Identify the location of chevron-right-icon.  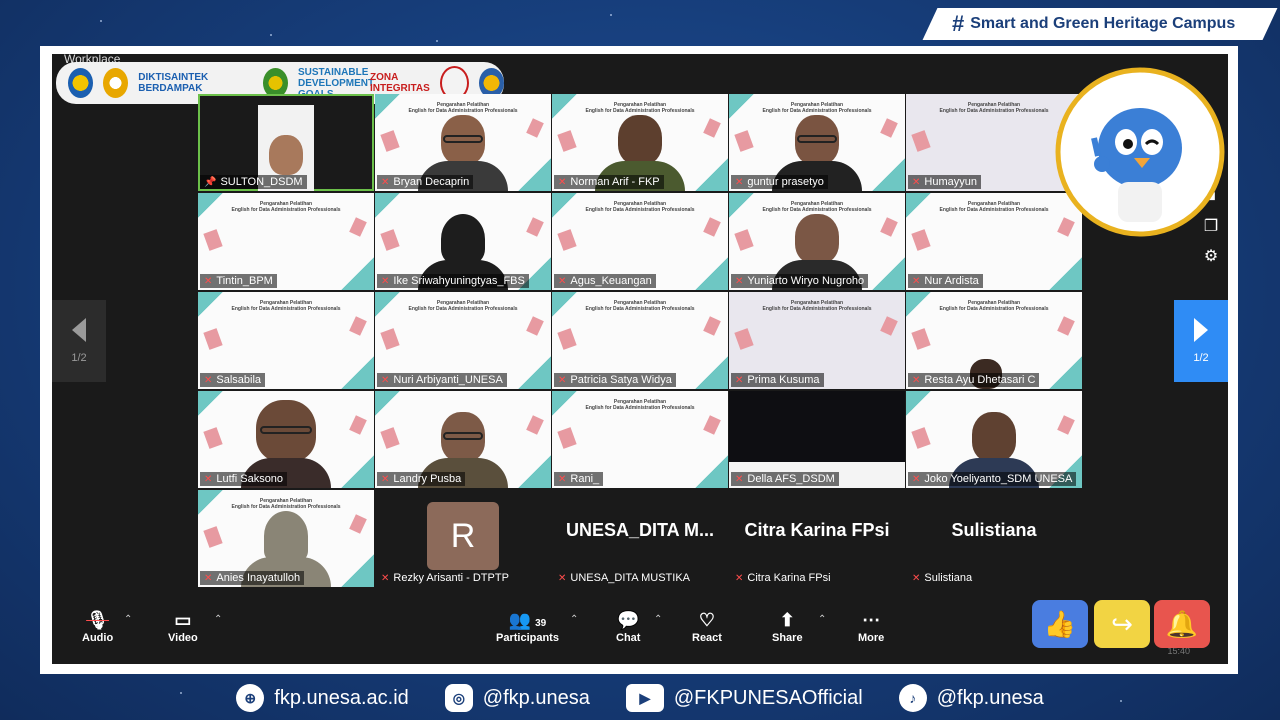
(1201, 330).